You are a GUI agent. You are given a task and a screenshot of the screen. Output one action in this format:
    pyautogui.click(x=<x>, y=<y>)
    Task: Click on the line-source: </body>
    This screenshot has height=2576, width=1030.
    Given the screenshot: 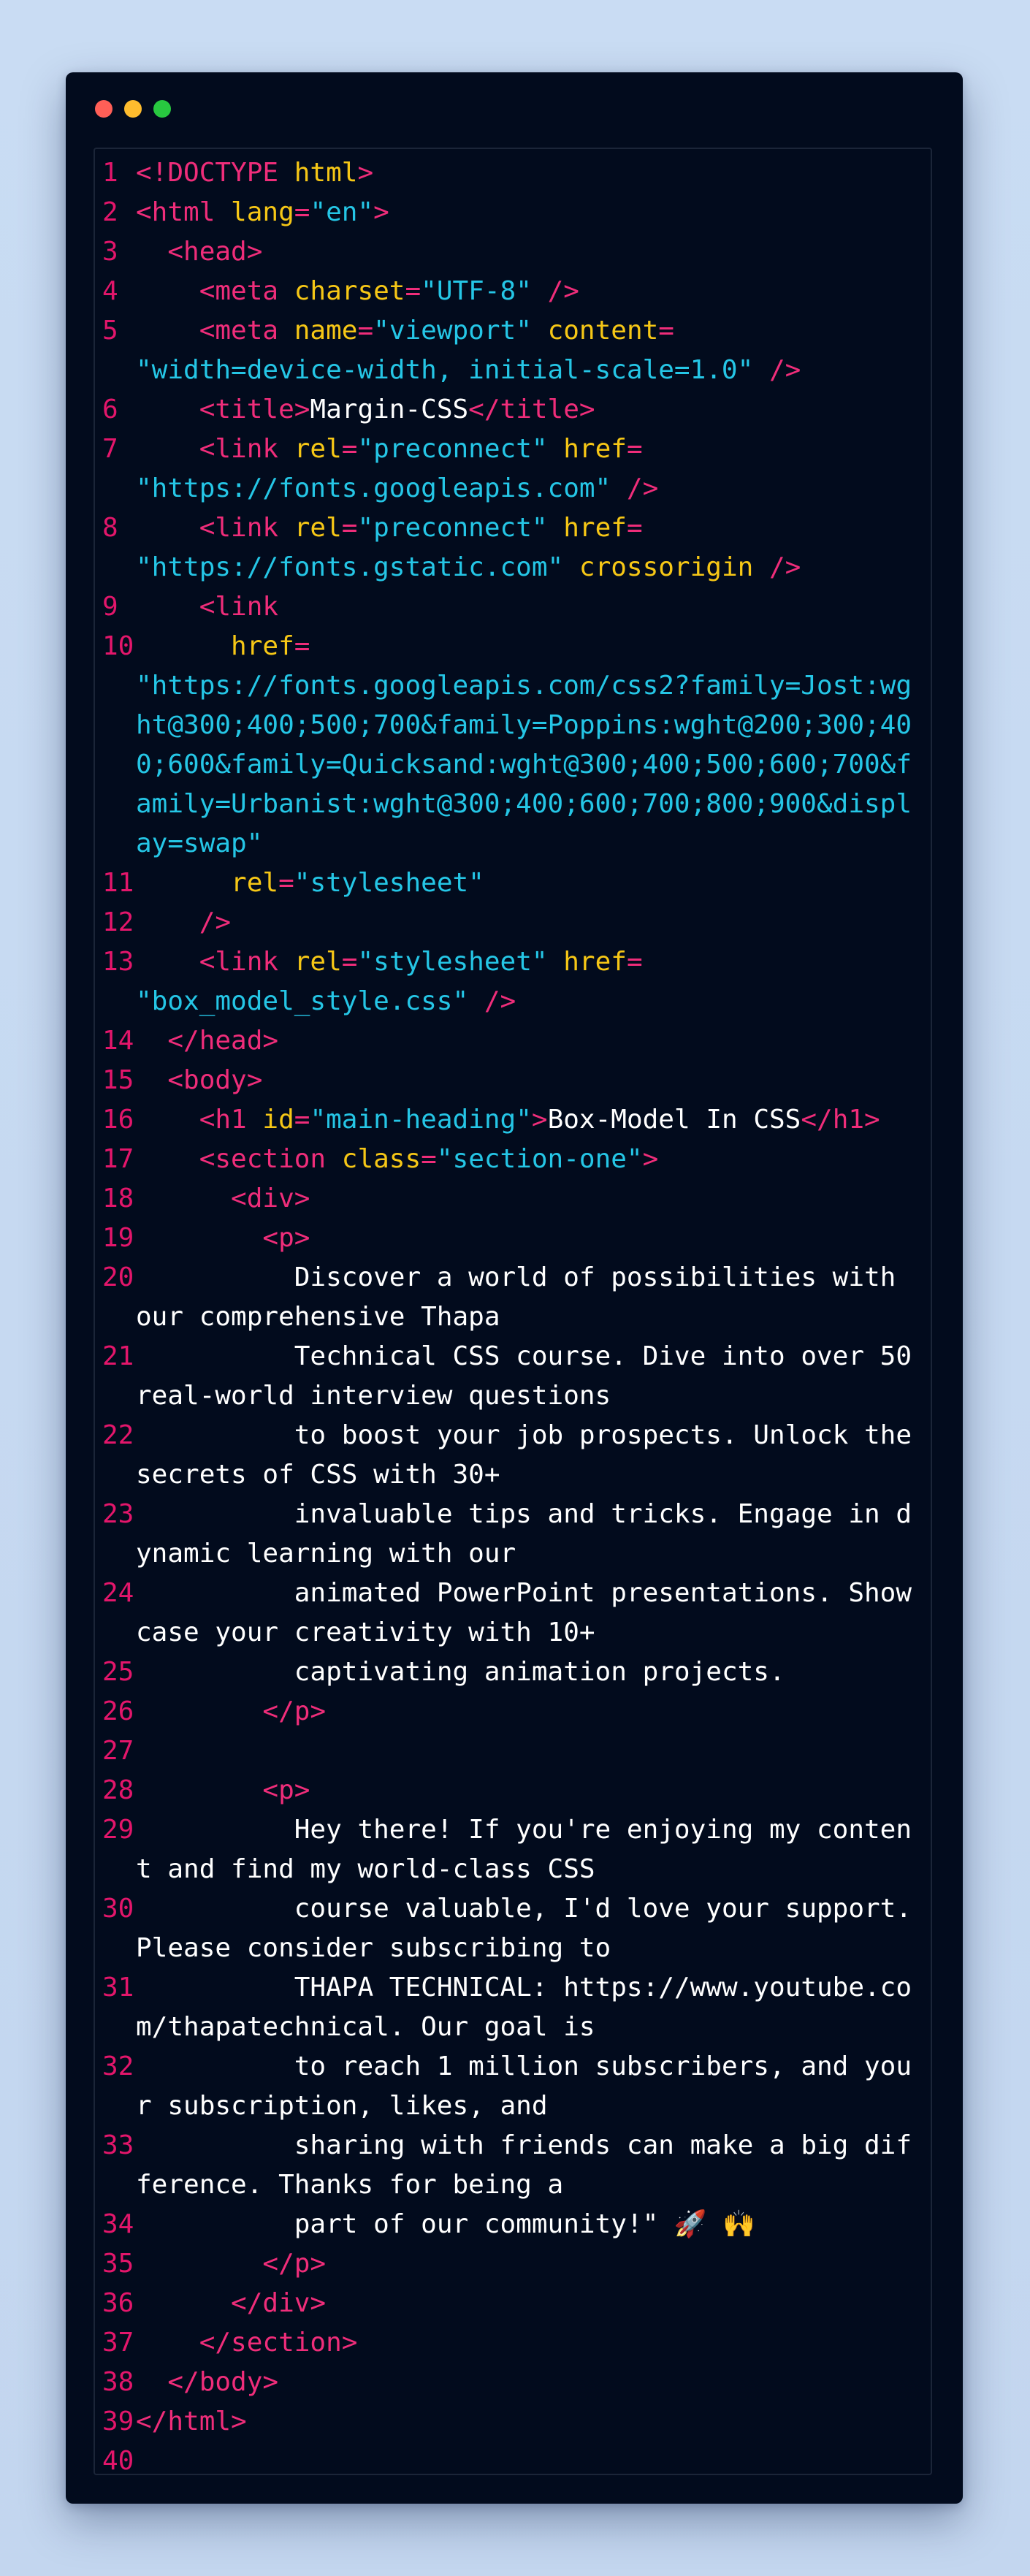 What is the action you would take?
    pyautogui.click(x=530, y=2382)
    